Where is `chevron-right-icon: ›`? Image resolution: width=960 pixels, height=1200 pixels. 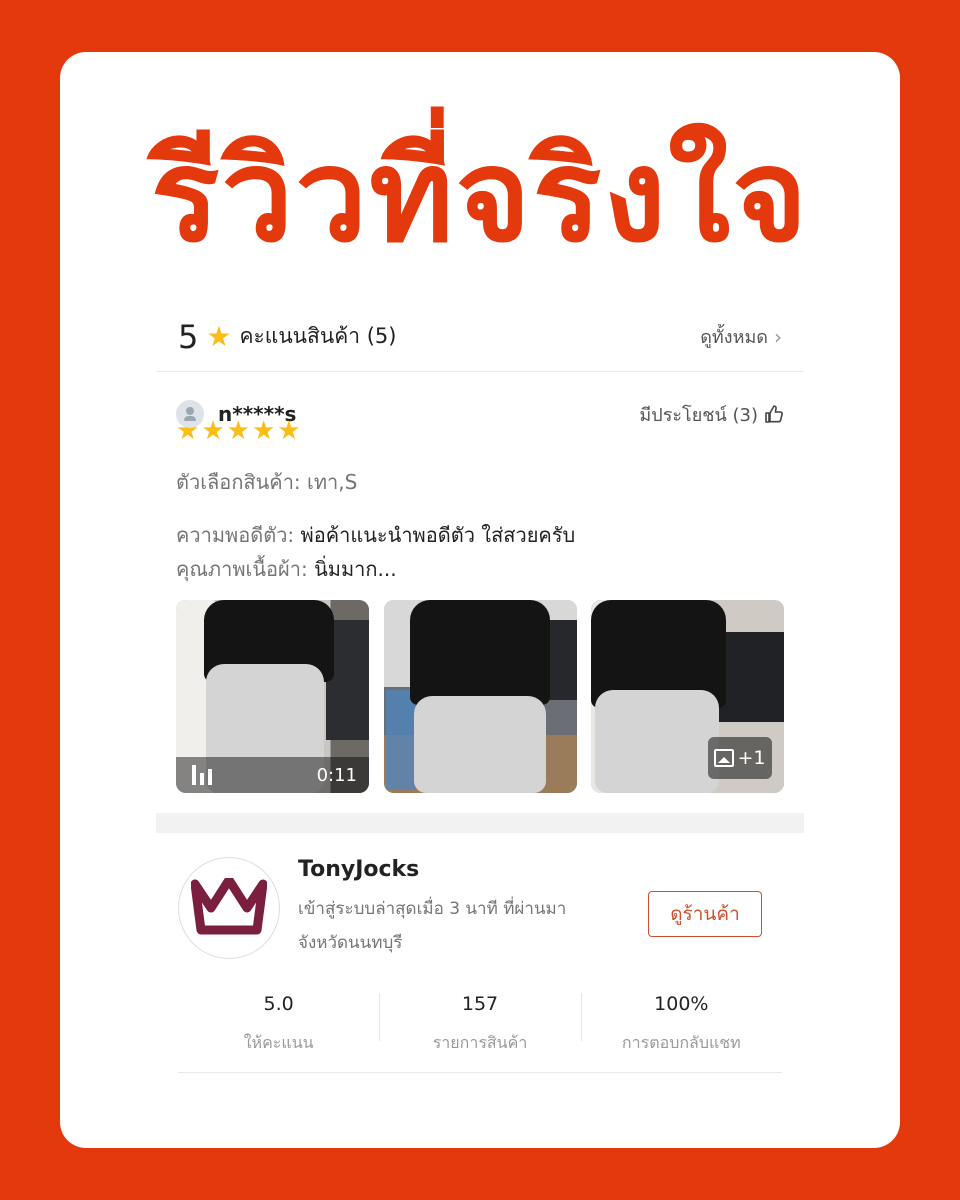 chevron-right-icon: › is located at coordinates (778, 336).